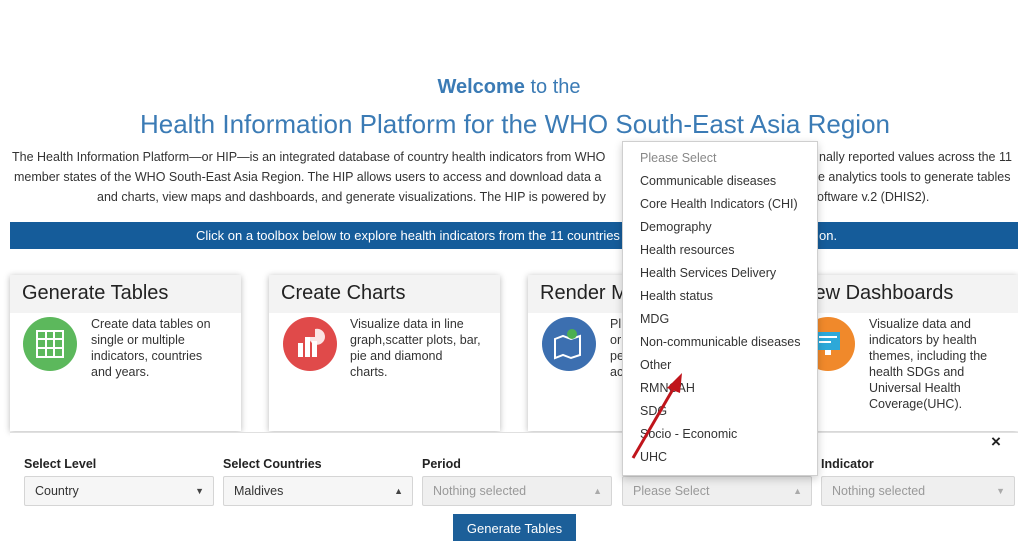  Describe the element at coordinates (656, 416) in the screenshot. I see `annotation-arrow-icon` at that location.